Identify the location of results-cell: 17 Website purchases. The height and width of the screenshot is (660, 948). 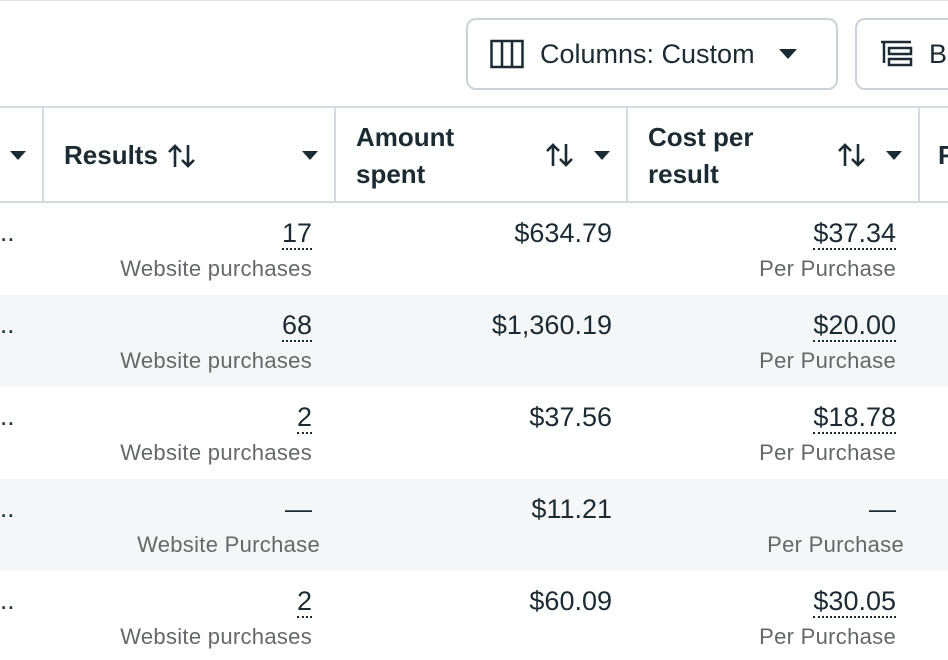
(216, 250).